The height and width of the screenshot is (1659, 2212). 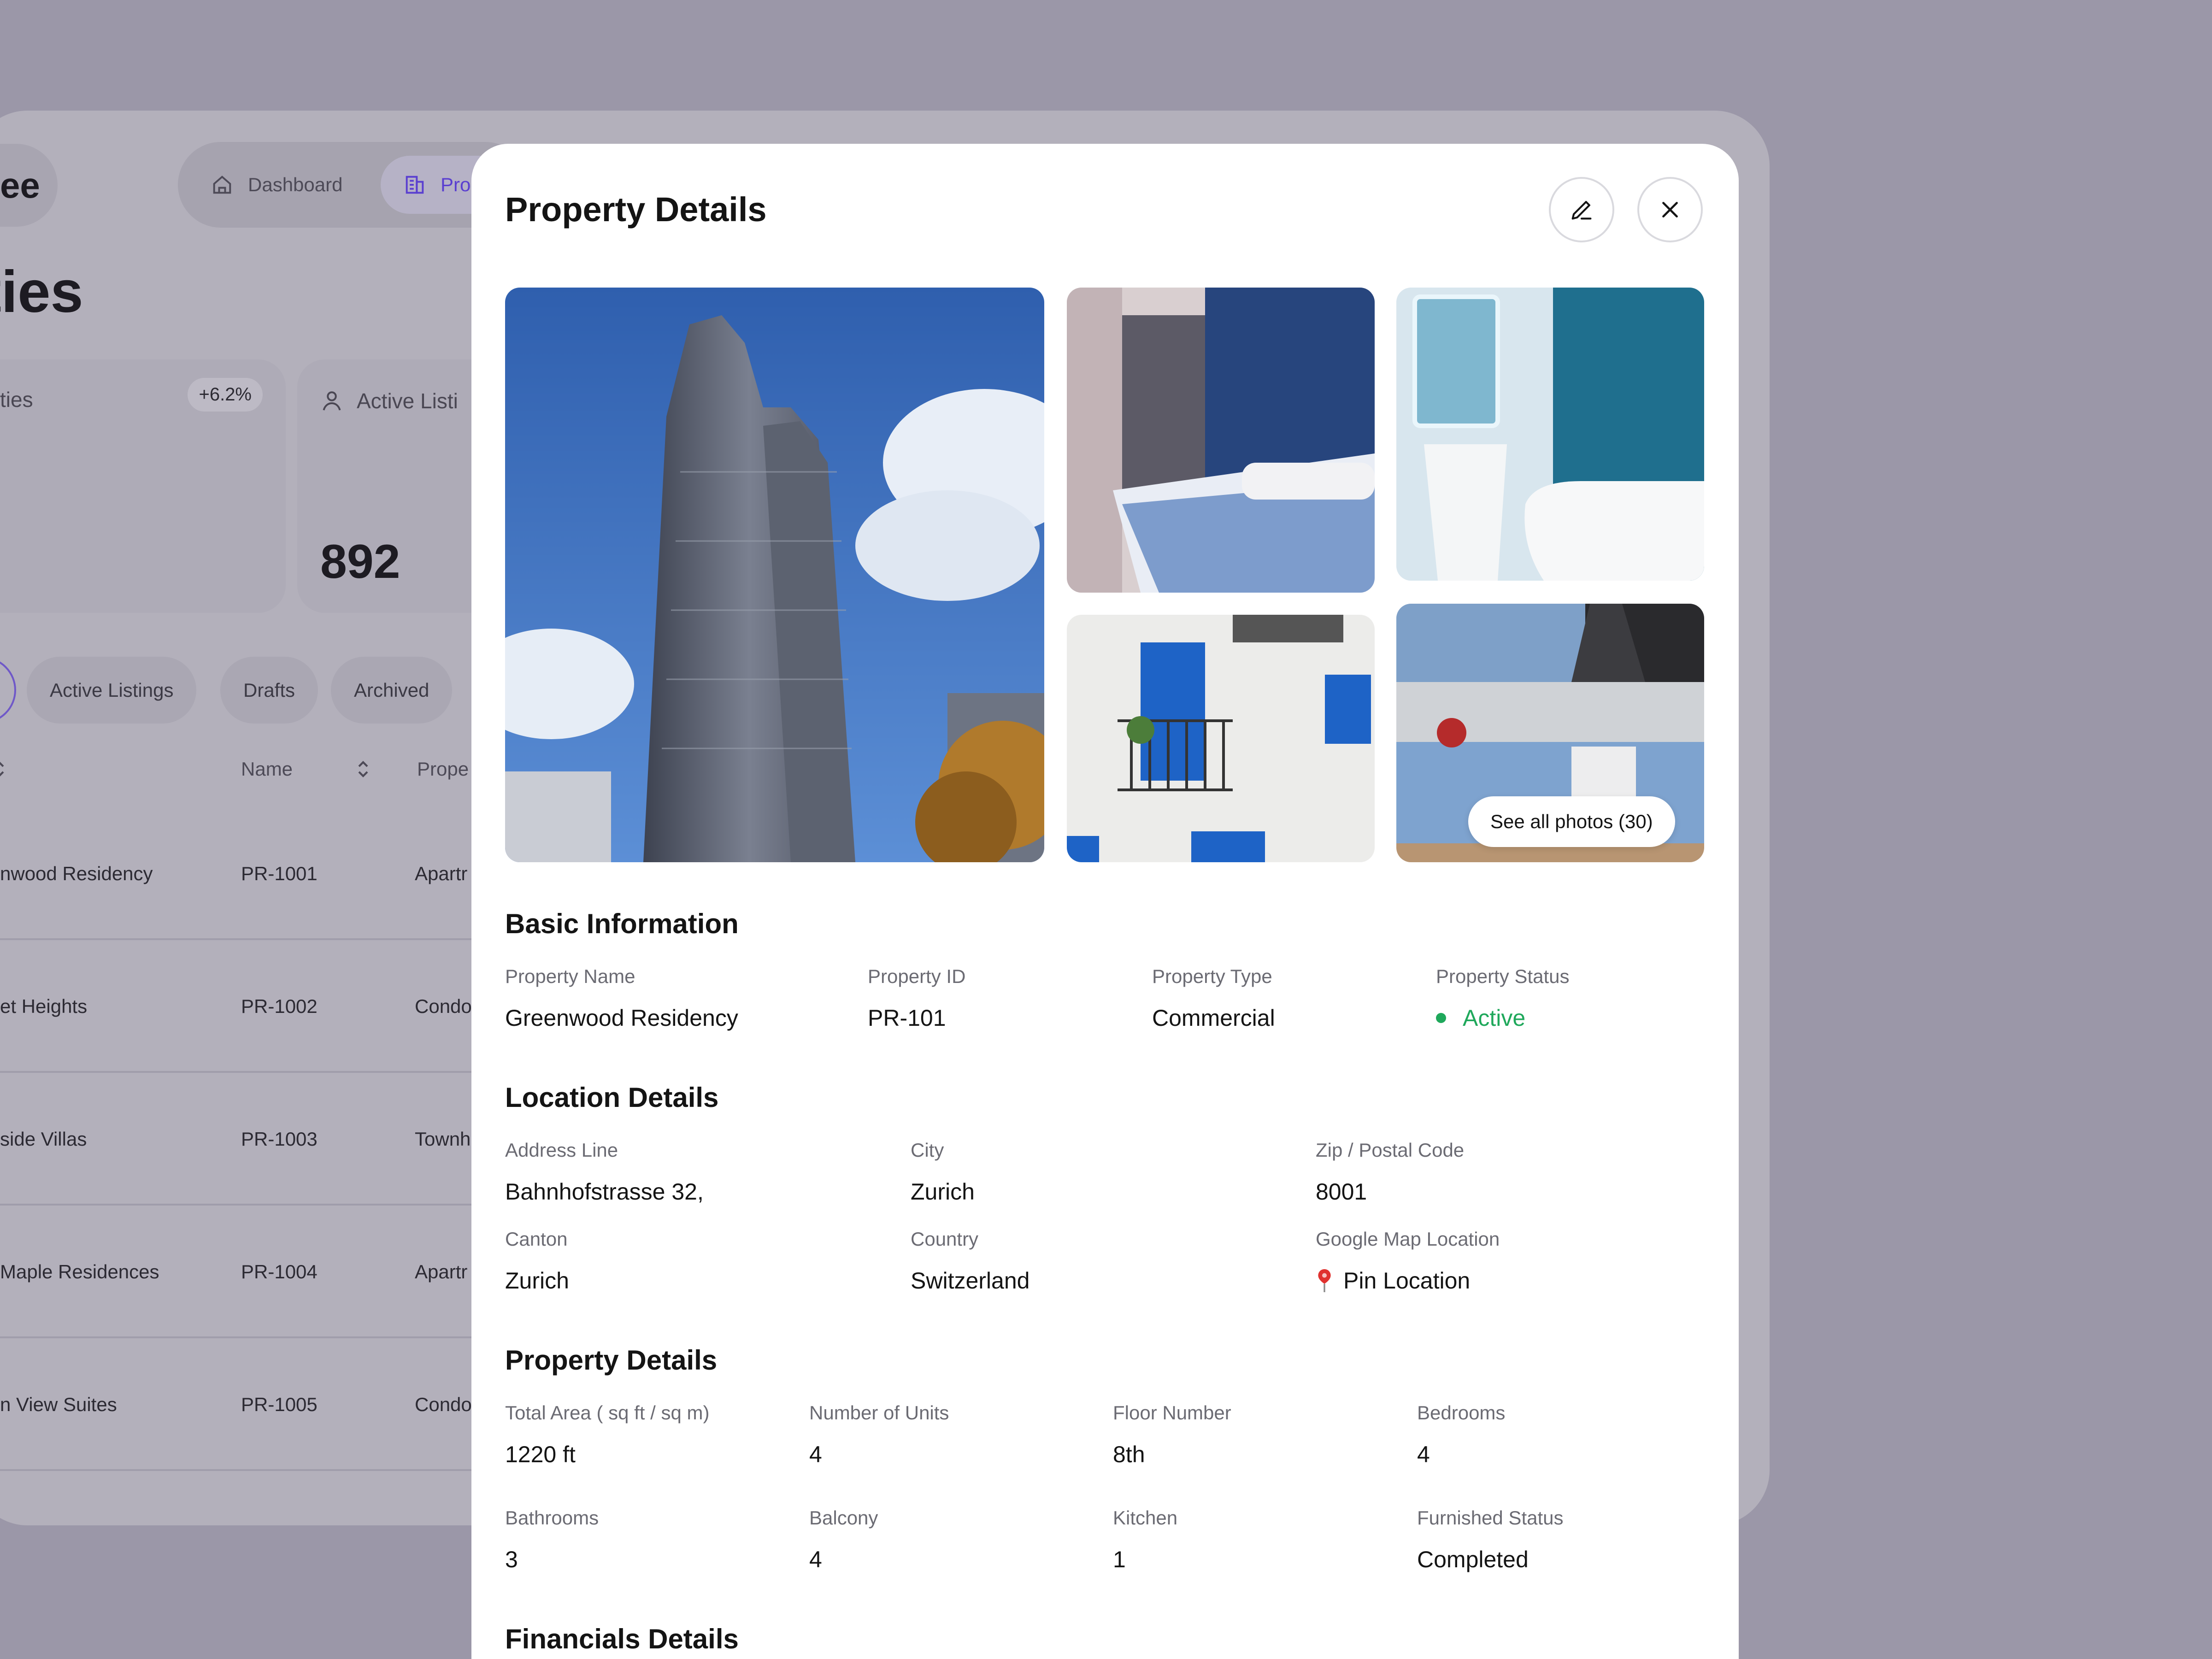 What do you see at coordinates (1503, 976) in the screenshot?
I see `field-label: Property Status` at bounding box center [1503, 976].